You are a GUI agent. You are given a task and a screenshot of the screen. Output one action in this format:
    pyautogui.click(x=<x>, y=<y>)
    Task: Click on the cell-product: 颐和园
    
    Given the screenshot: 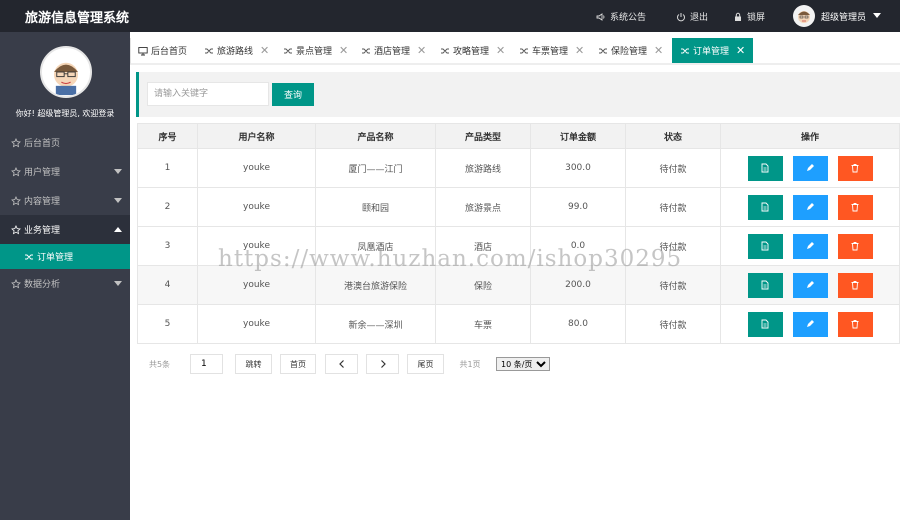 What is the action you would take?
    pyautogui.click(x=375, y=207)
    